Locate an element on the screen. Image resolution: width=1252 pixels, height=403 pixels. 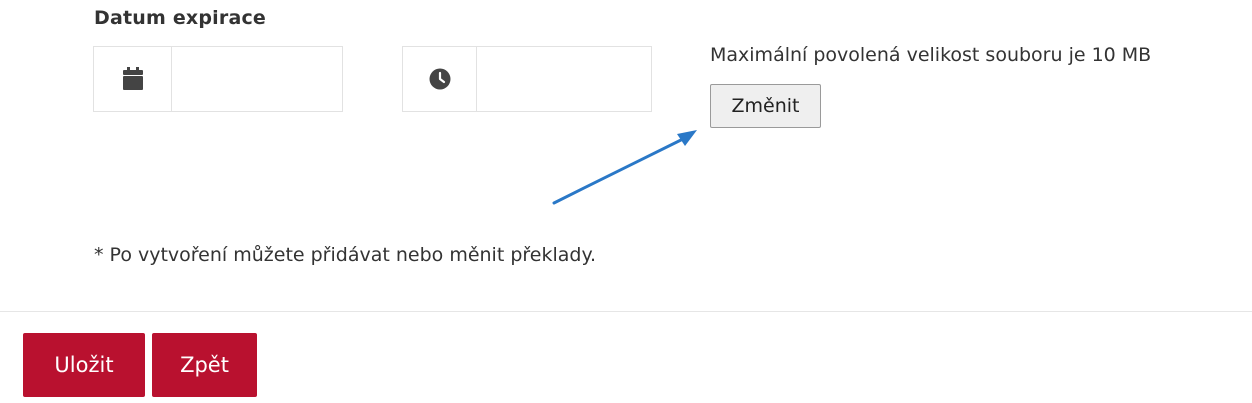
time-input-group is located at coordinates (527, 79).